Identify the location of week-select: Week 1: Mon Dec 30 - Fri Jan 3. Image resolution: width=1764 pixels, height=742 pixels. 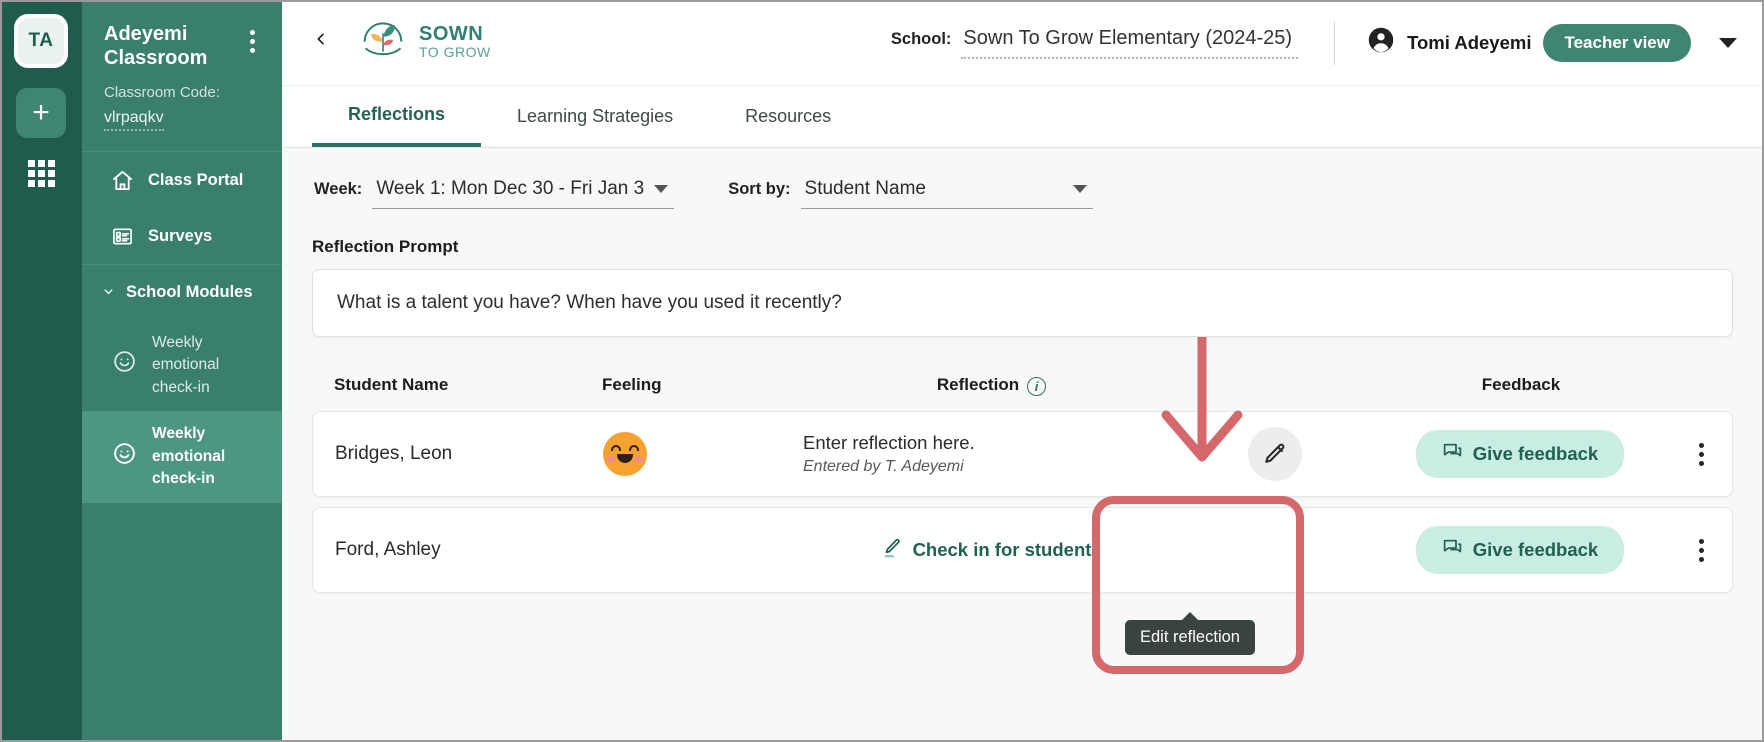
(523, 193).